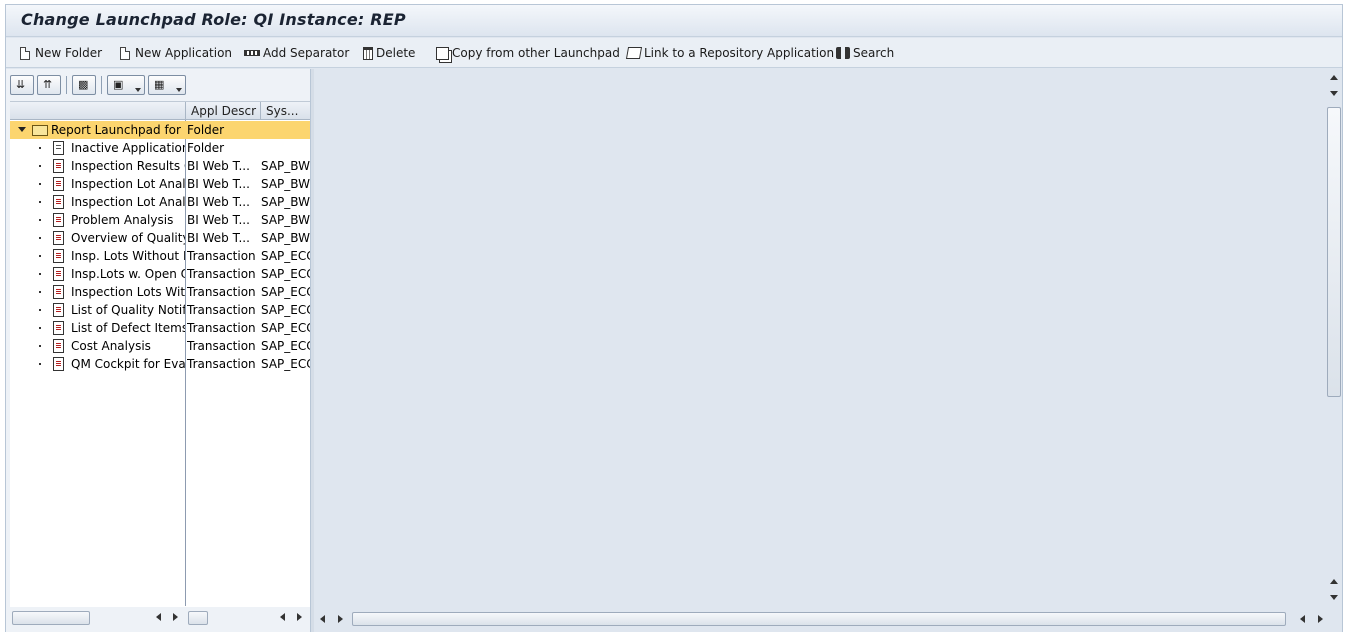  What do you see at coordinates (285, 130) in the screenshot?
I see `tree-root-sys` at bounding box center [285, 130].